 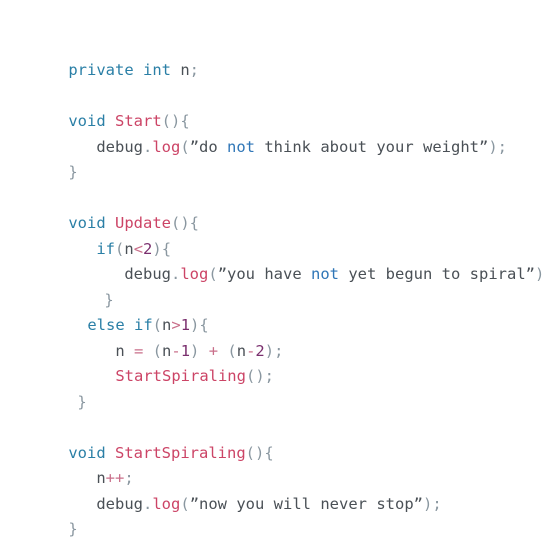 What do you see at coordinates (180, 70) in the screenshot?
I see `identifier: n` at bounding box center [180, 70].